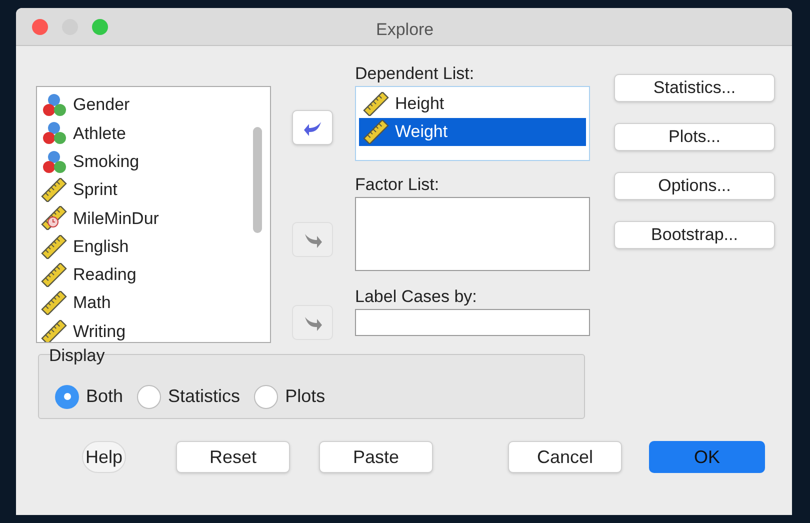 The width and height of the screenshot is (810, 523). Describe the element at coordinates (472, 104) in the screenshot. I see `dependent-item: Height` at that location.